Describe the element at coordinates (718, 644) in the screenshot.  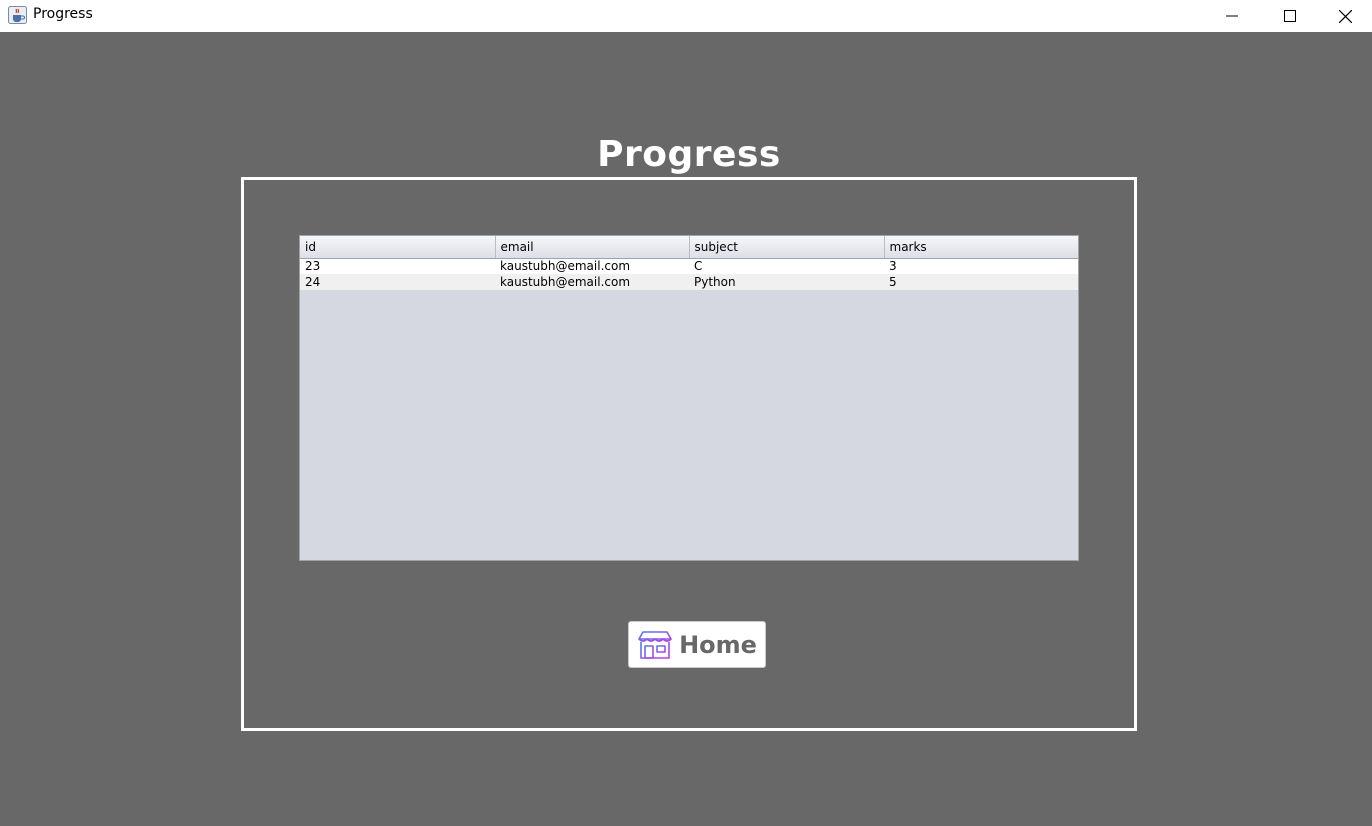
I see `home-button-label: Home` at that location.